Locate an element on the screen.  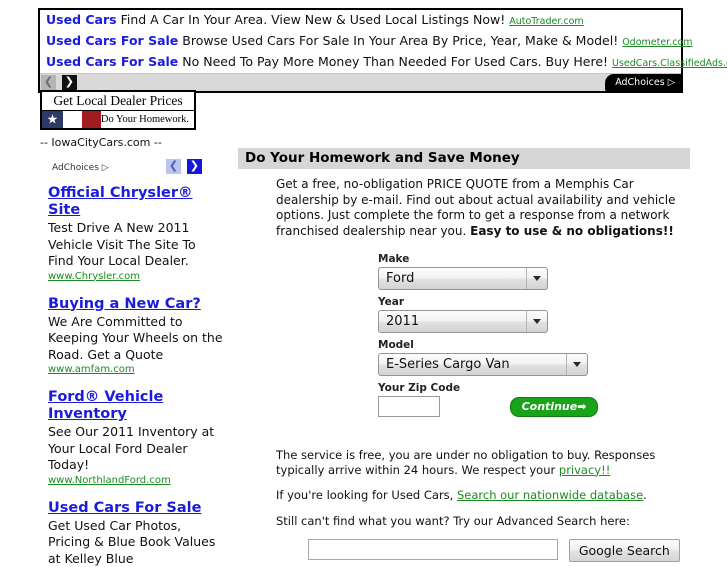
top-ad-title: Used Cars is located at coordinates (81, 19).